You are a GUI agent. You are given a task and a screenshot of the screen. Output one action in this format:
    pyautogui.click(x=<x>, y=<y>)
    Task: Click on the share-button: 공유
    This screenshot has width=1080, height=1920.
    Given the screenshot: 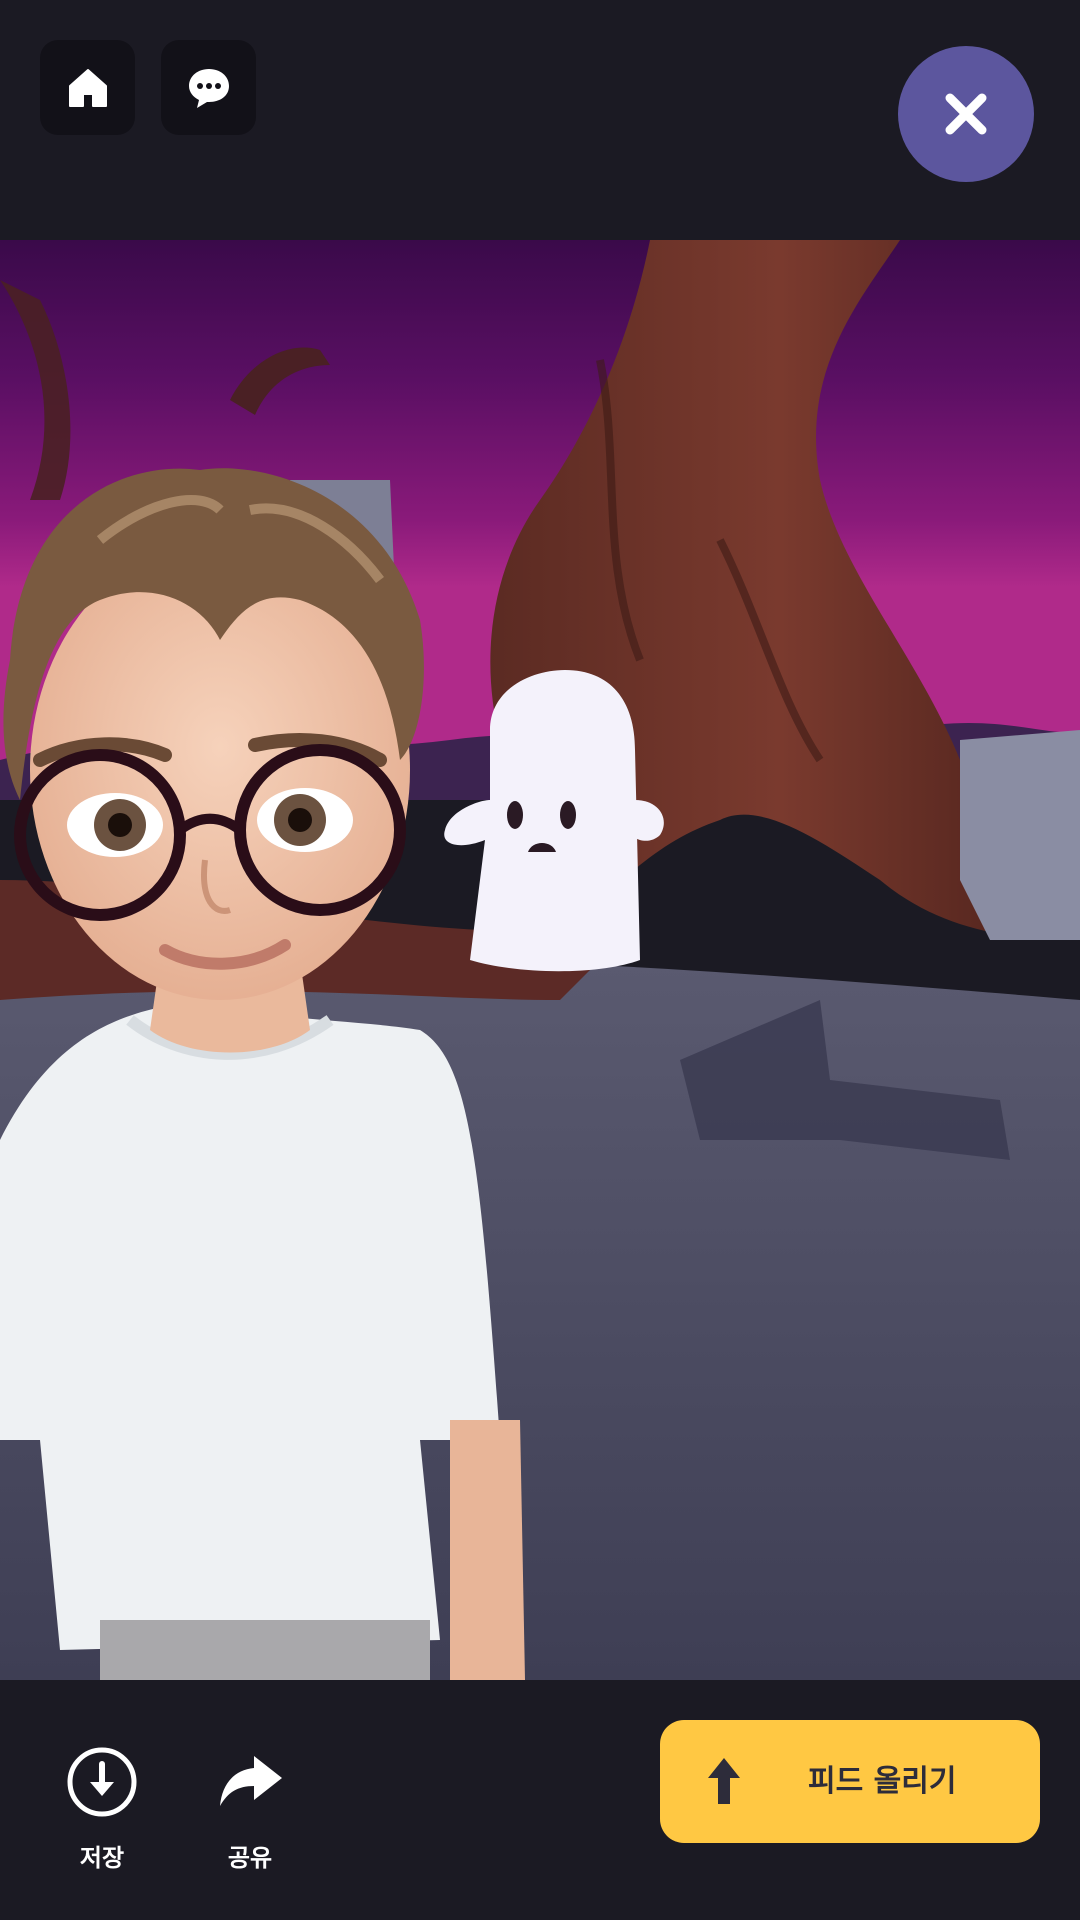 What is the action you would take?
    pyautogui.click(x=250, y=1809)
    